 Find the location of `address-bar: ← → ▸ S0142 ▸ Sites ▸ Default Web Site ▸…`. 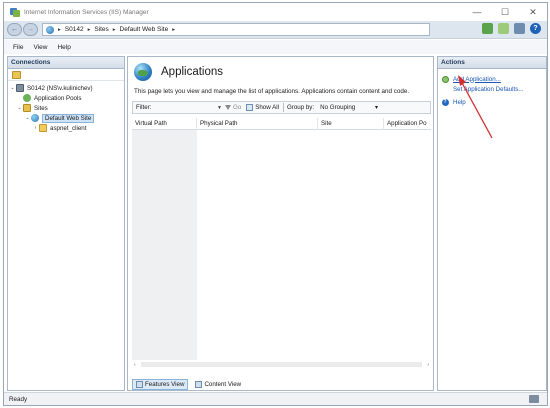

address-bar: ← → ▸ S0142 ▸ Sites ▸ Default Web Site ▸… is located at coordinates (275, 30).